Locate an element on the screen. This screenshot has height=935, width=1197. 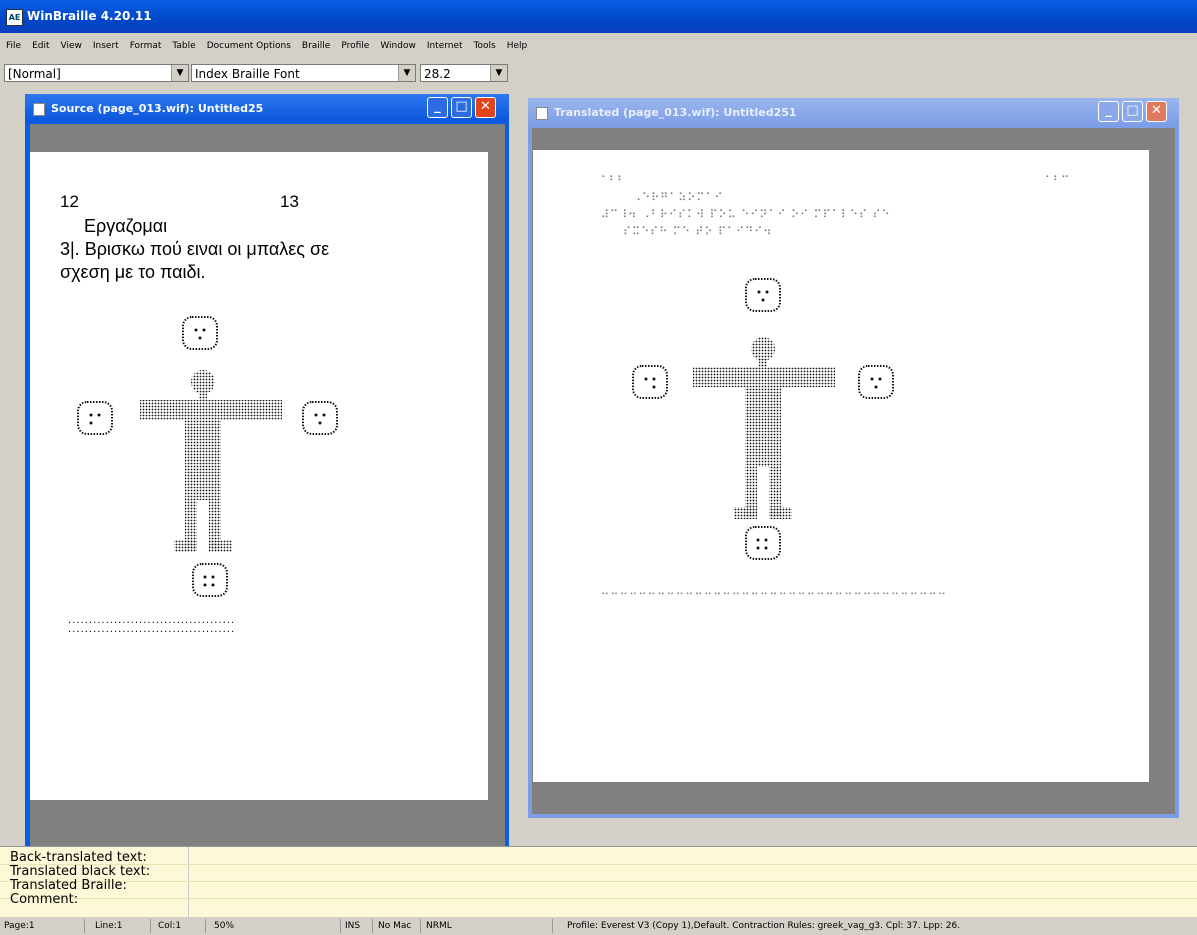
status-line: Line:1 is located at coordinates (109, 926).